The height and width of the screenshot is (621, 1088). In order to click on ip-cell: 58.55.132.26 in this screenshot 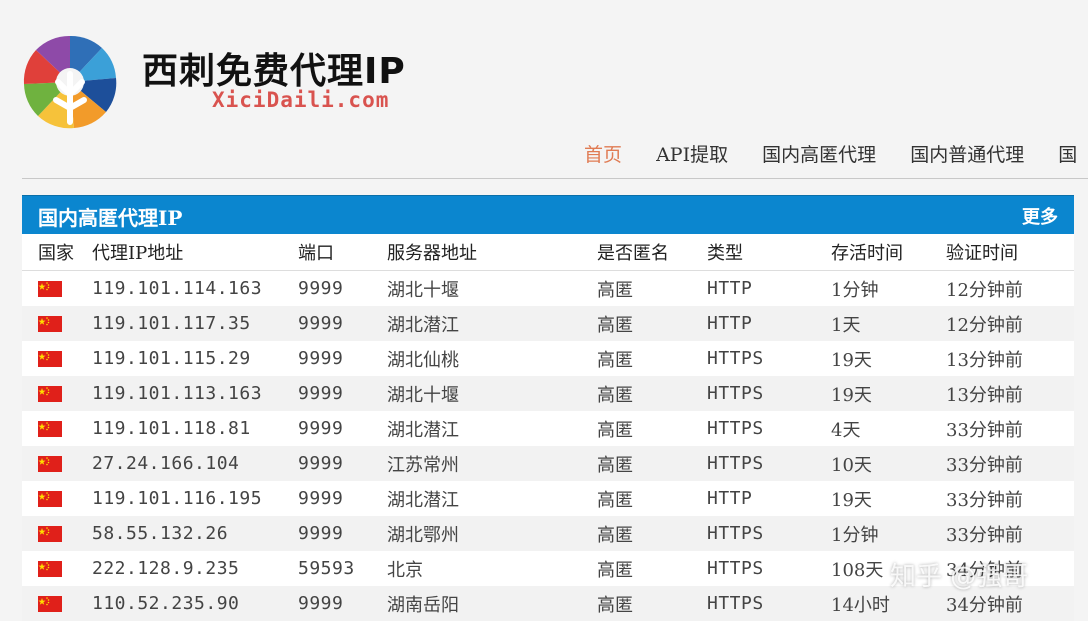, I will do `click(195, 533)`.